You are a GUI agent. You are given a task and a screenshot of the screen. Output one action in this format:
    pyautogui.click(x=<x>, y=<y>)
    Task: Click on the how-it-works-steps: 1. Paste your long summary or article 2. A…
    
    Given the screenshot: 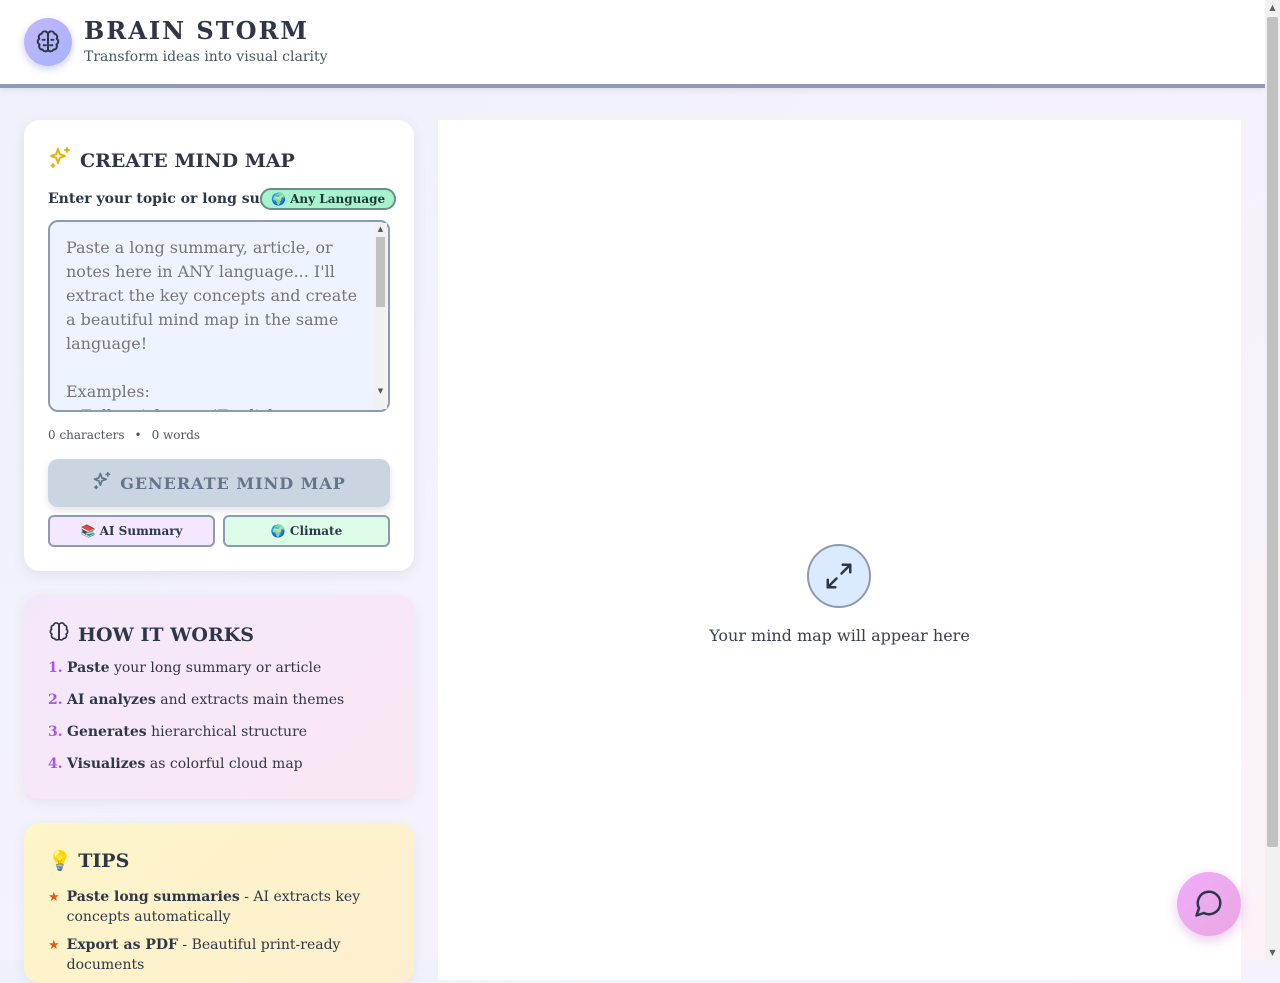 What is the action you would take?
    pyautogui.click(x=196, y=723)
    